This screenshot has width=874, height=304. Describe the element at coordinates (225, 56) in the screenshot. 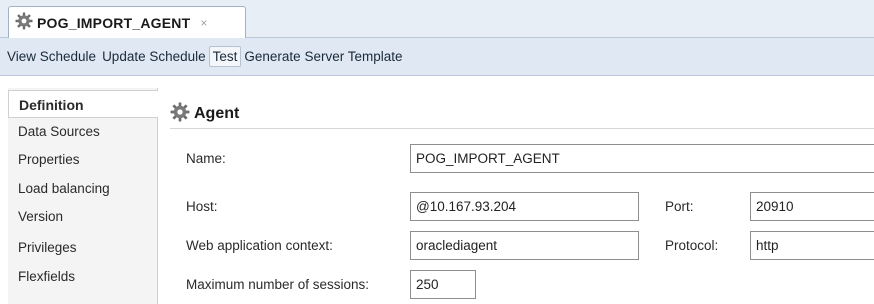

I see `test-button: Test` at that location.